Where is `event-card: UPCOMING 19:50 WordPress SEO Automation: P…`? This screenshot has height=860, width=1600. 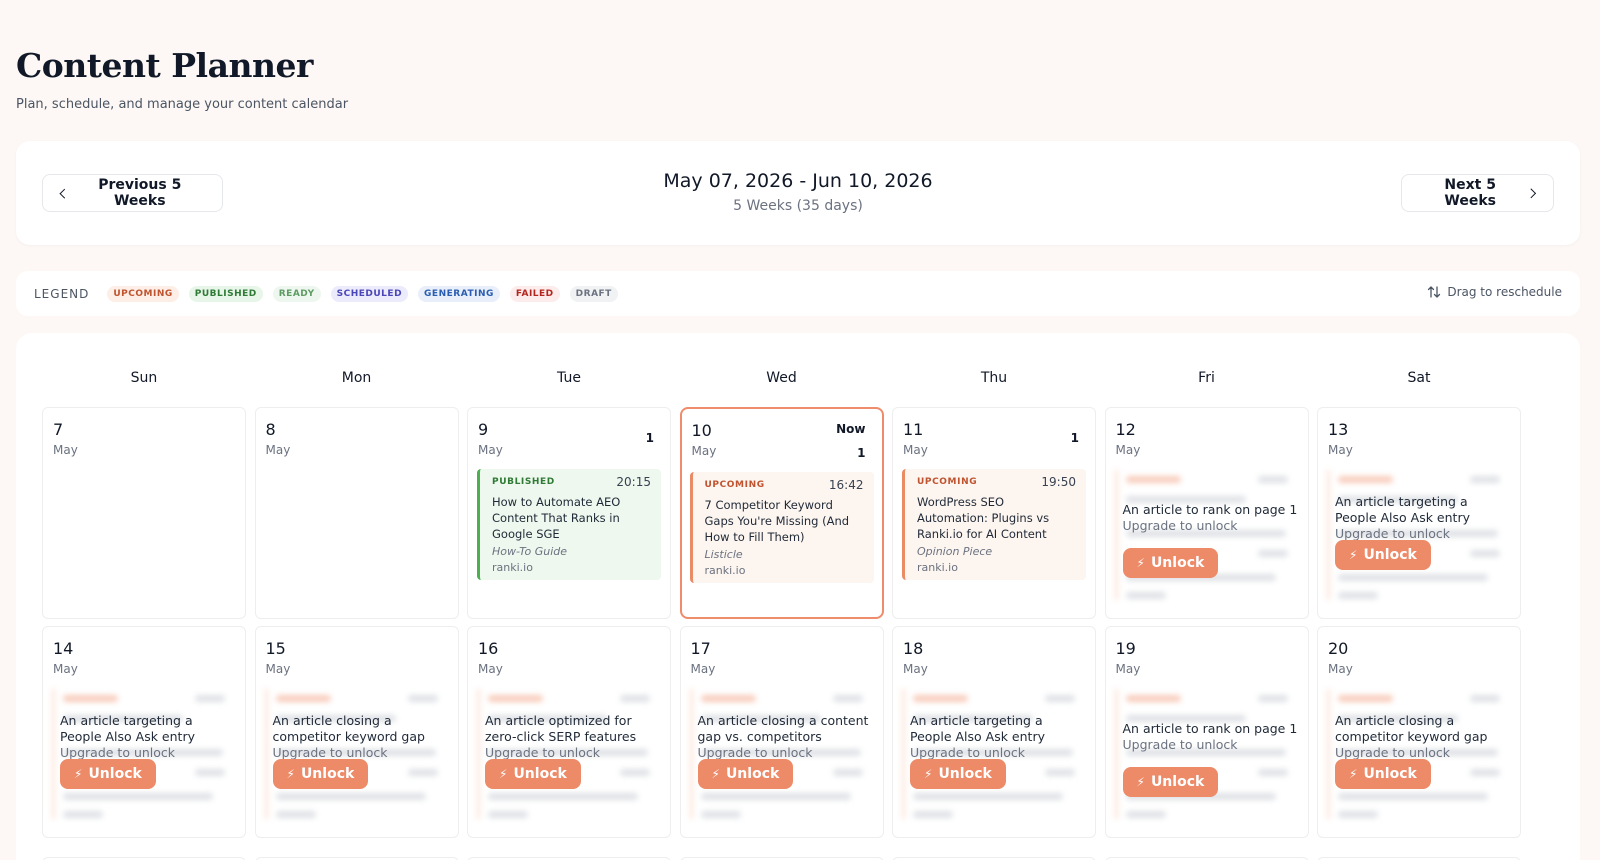
event-card: UPCOMING 19:50 WordPress SEO Automation: P… is located at coordinates (994, 524).